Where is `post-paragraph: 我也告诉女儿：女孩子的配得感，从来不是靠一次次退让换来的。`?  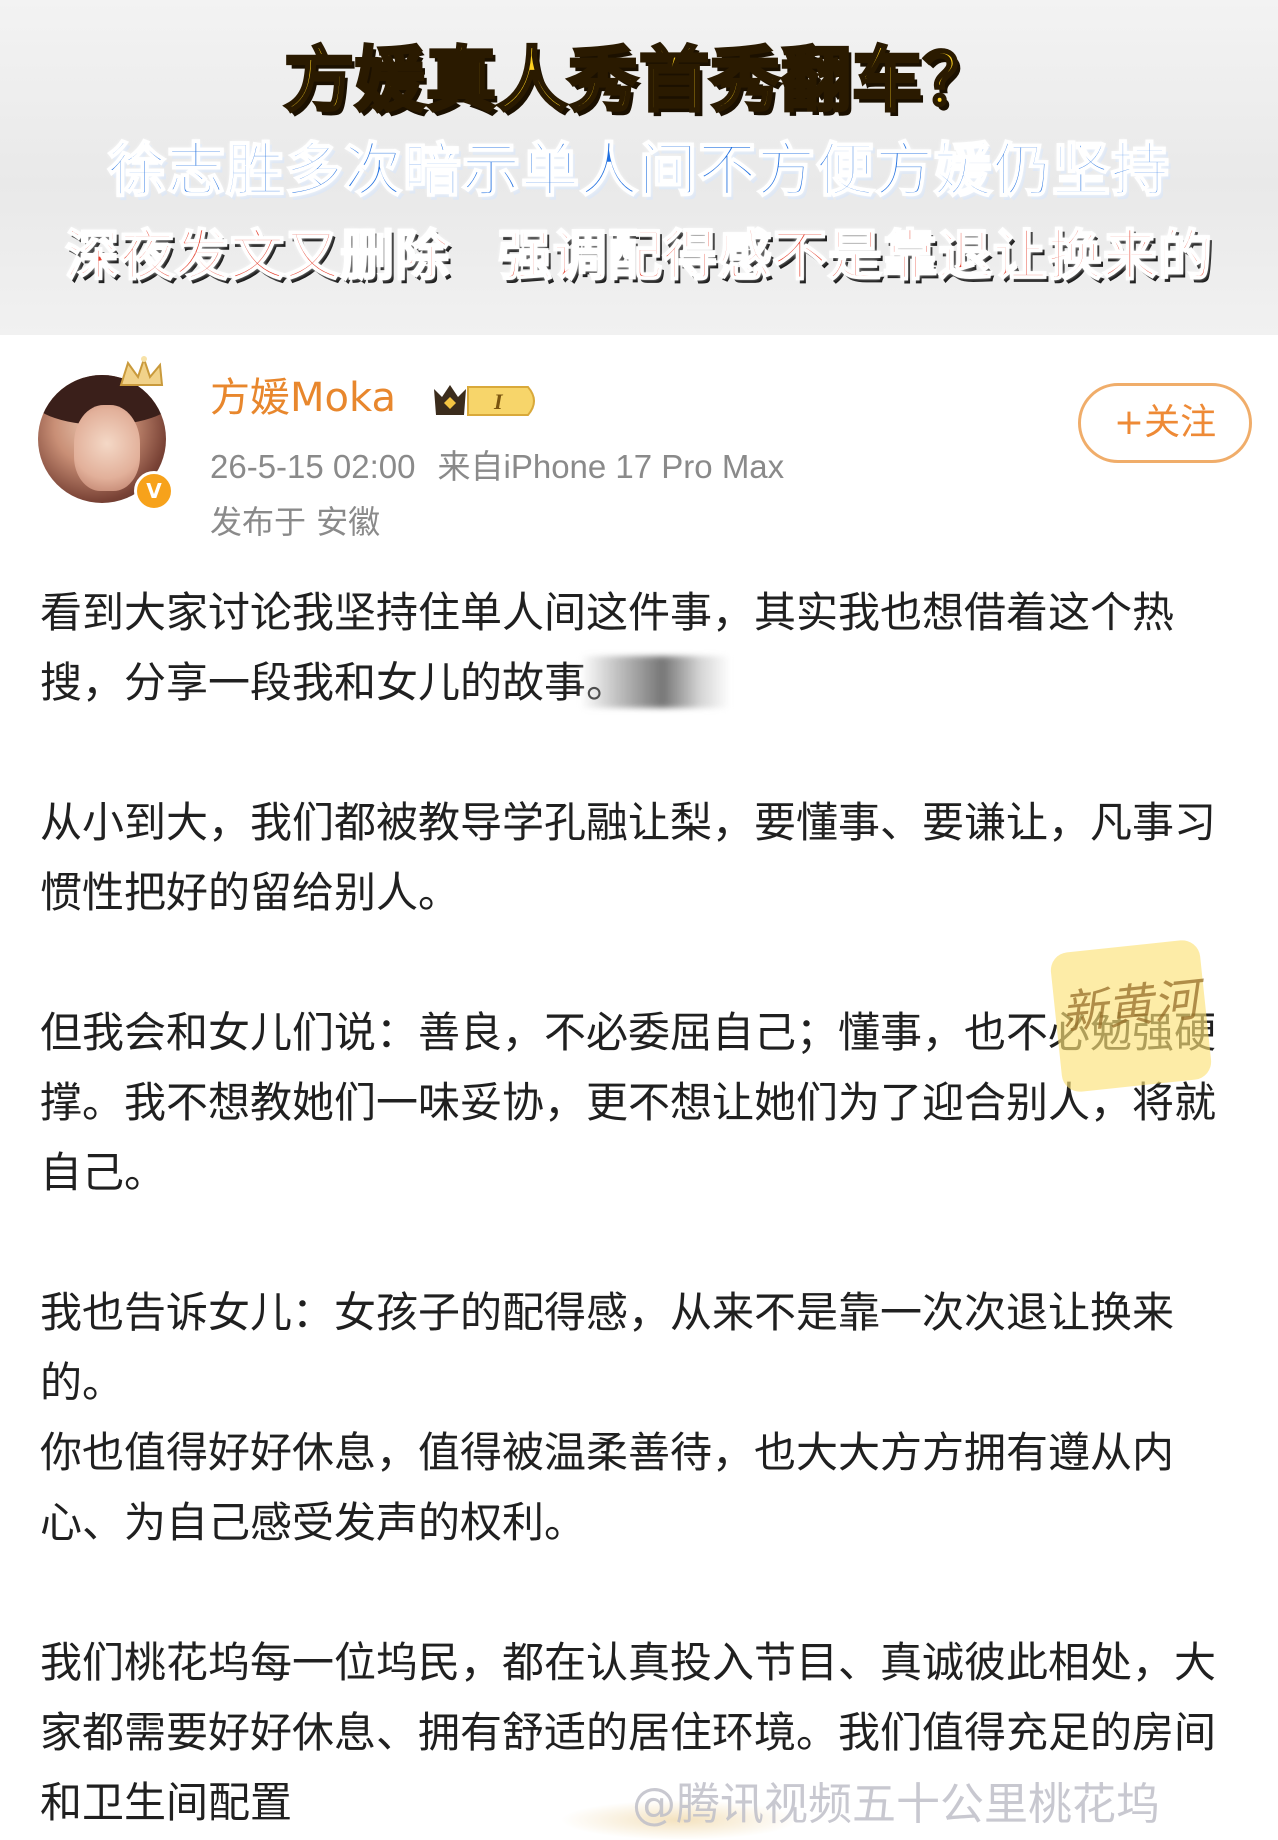 post-paragraph: 我也告诉女儿：女孩子的配得感，从来不是靠一次次退让换来的。 is located at coordinates (607, 1347).